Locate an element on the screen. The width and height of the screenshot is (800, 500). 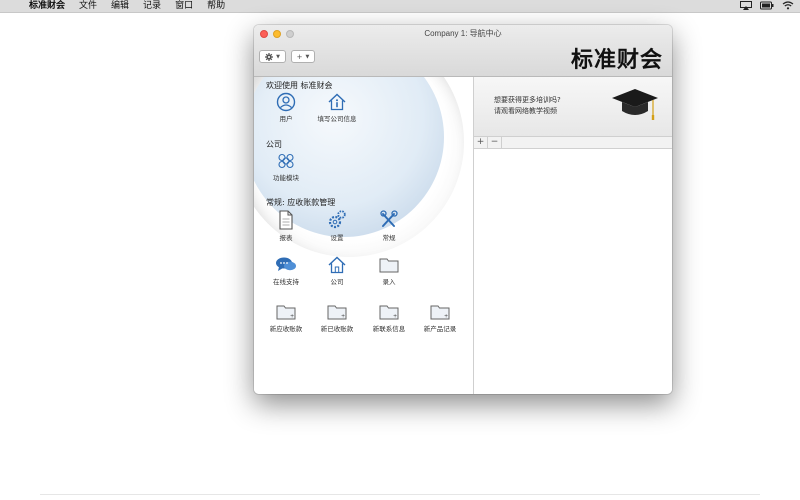
chat-bubbles-icon is located at coordinates (286, 264).